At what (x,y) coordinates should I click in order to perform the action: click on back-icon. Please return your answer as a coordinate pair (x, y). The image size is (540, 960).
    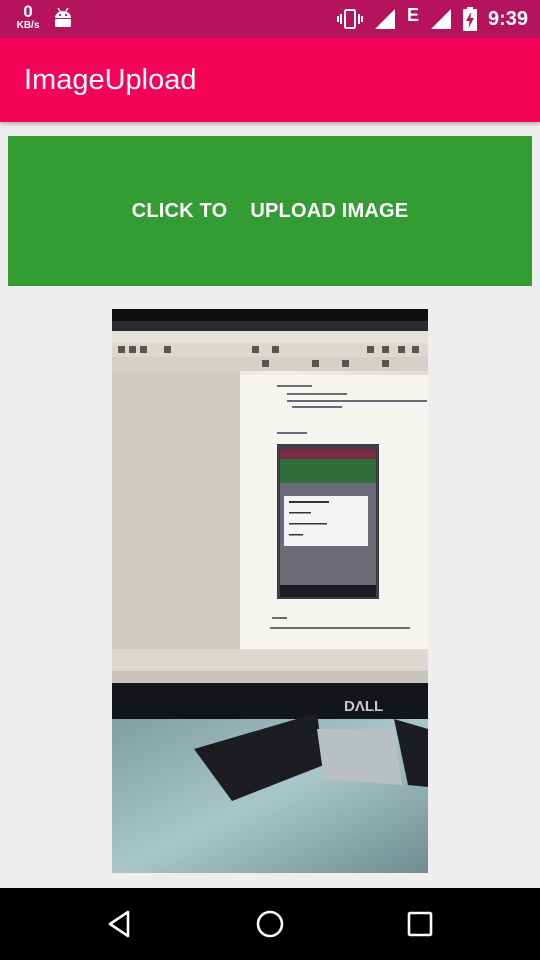
    Looking at the image, I should click on (120, 924).